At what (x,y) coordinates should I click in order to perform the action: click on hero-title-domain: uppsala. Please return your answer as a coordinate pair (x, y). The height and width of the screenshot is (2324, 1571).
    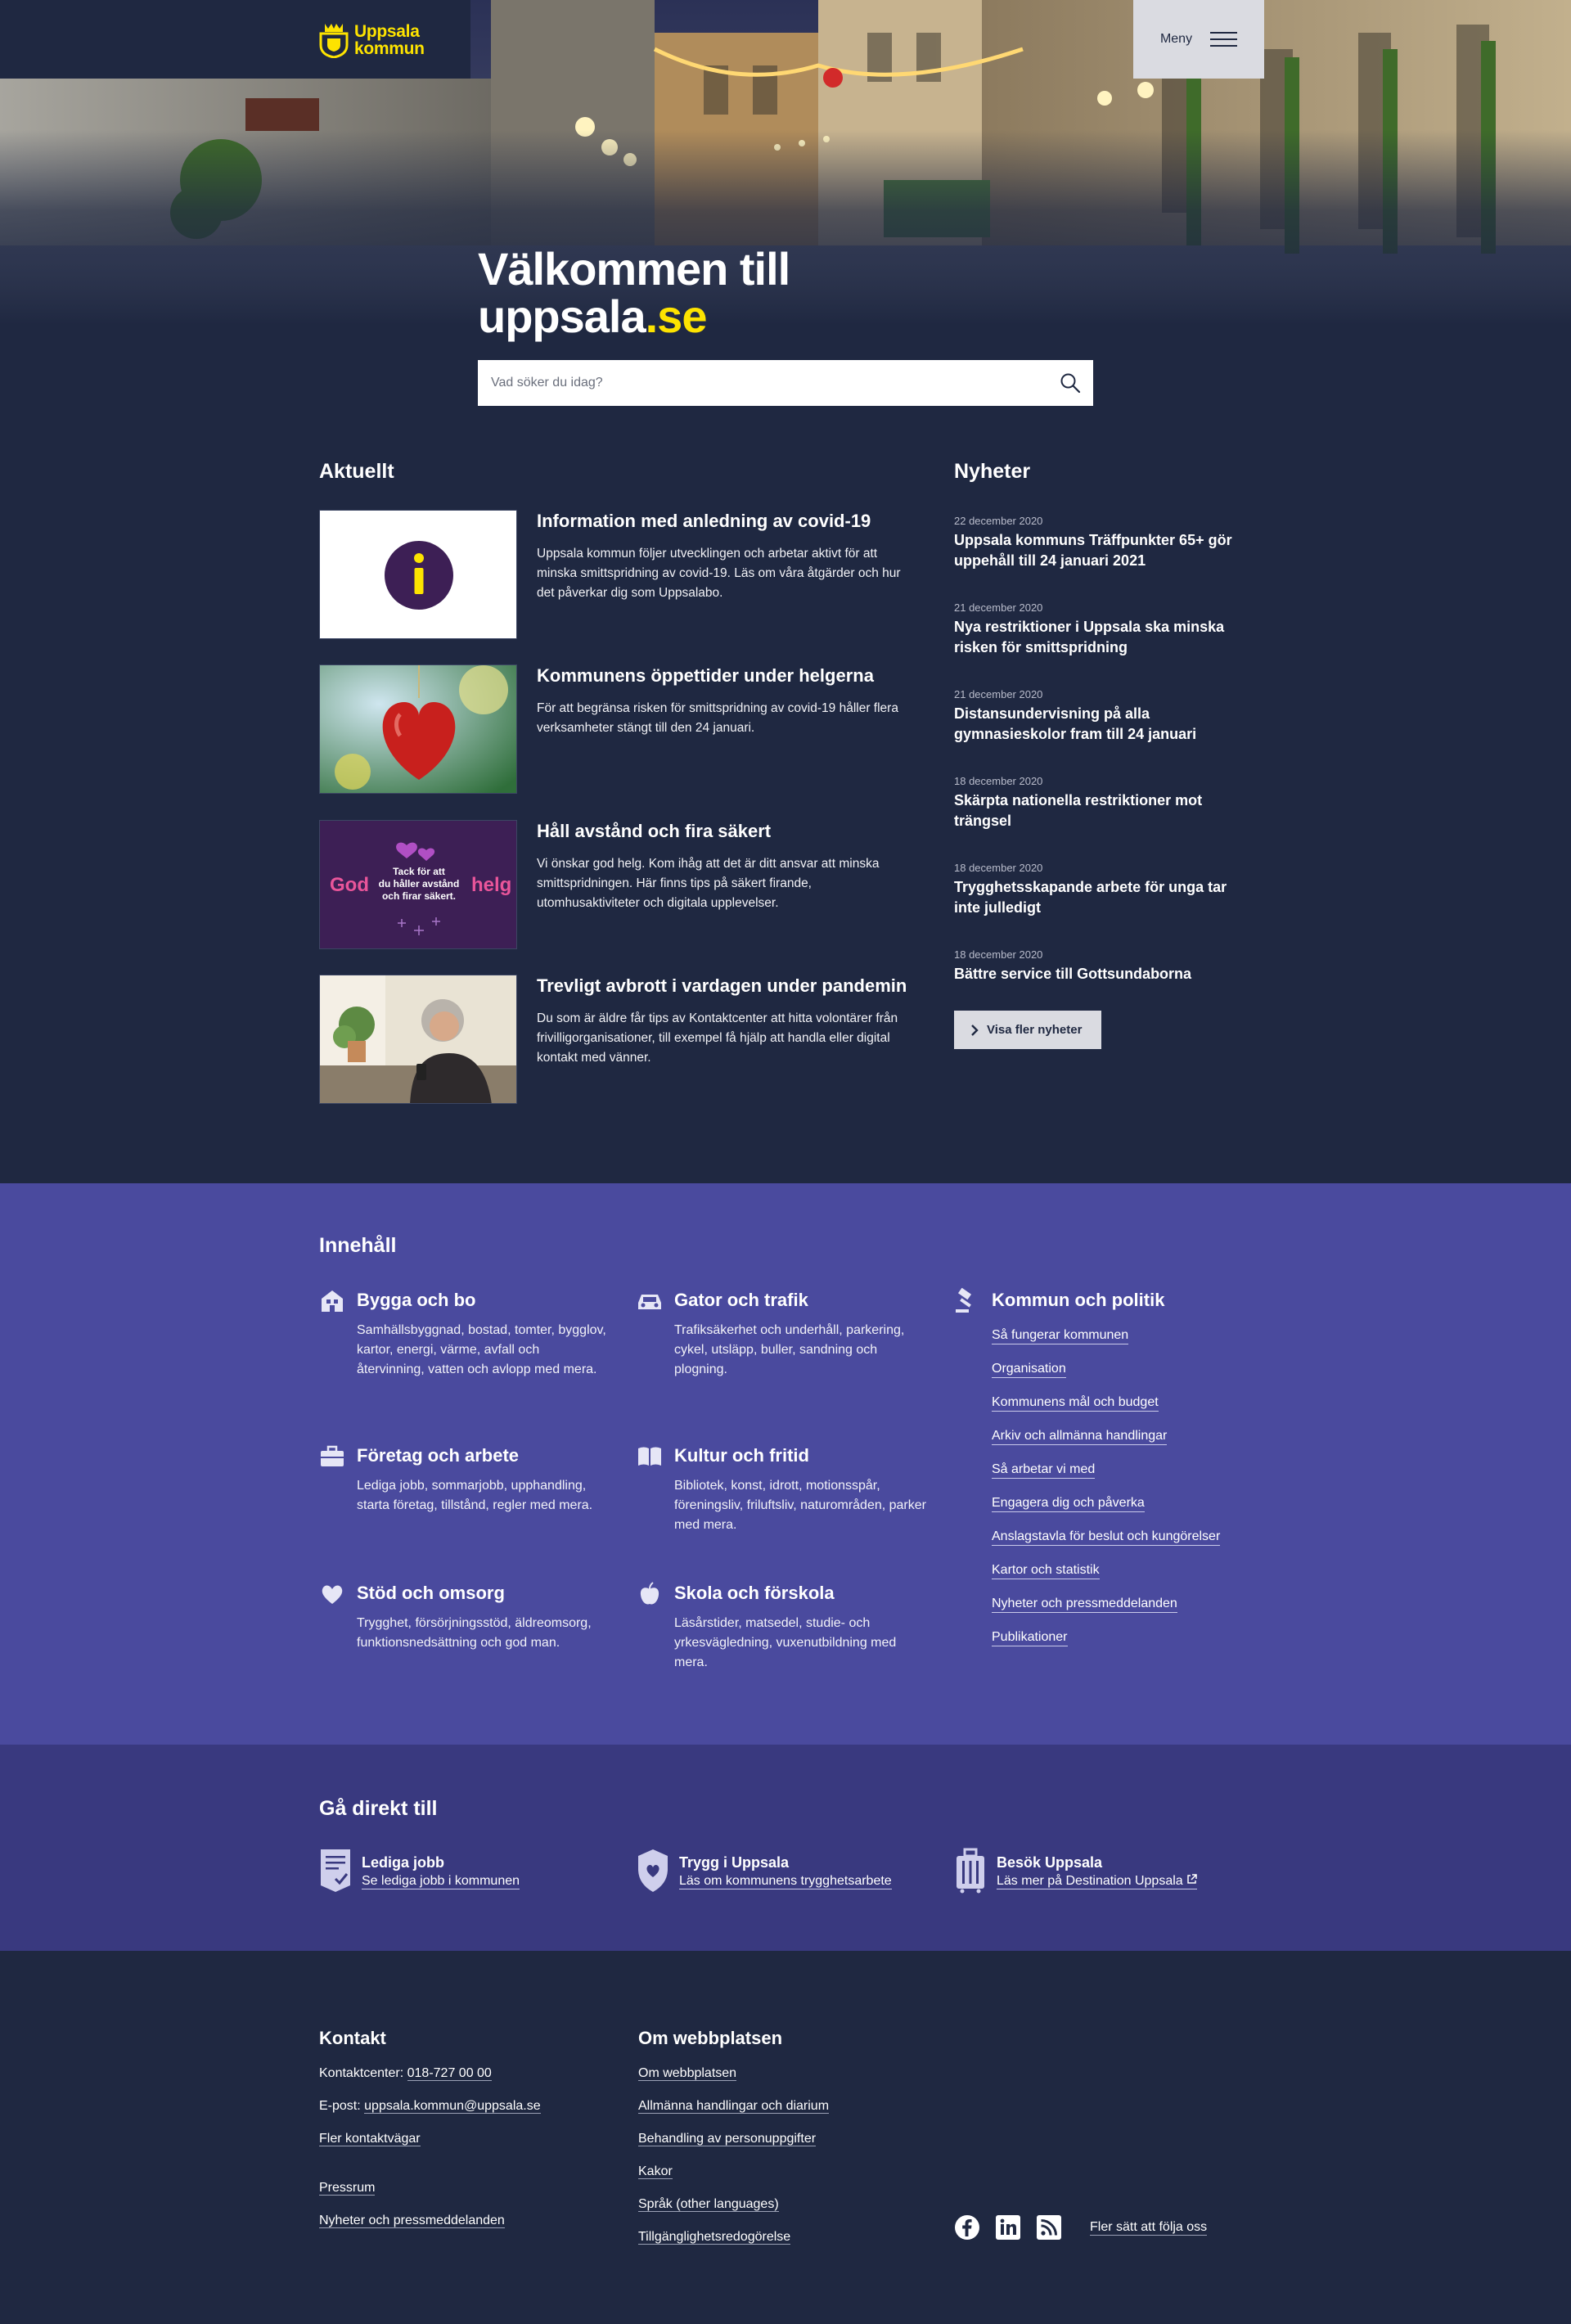
    Looking at the image, I should click on (562, 316).